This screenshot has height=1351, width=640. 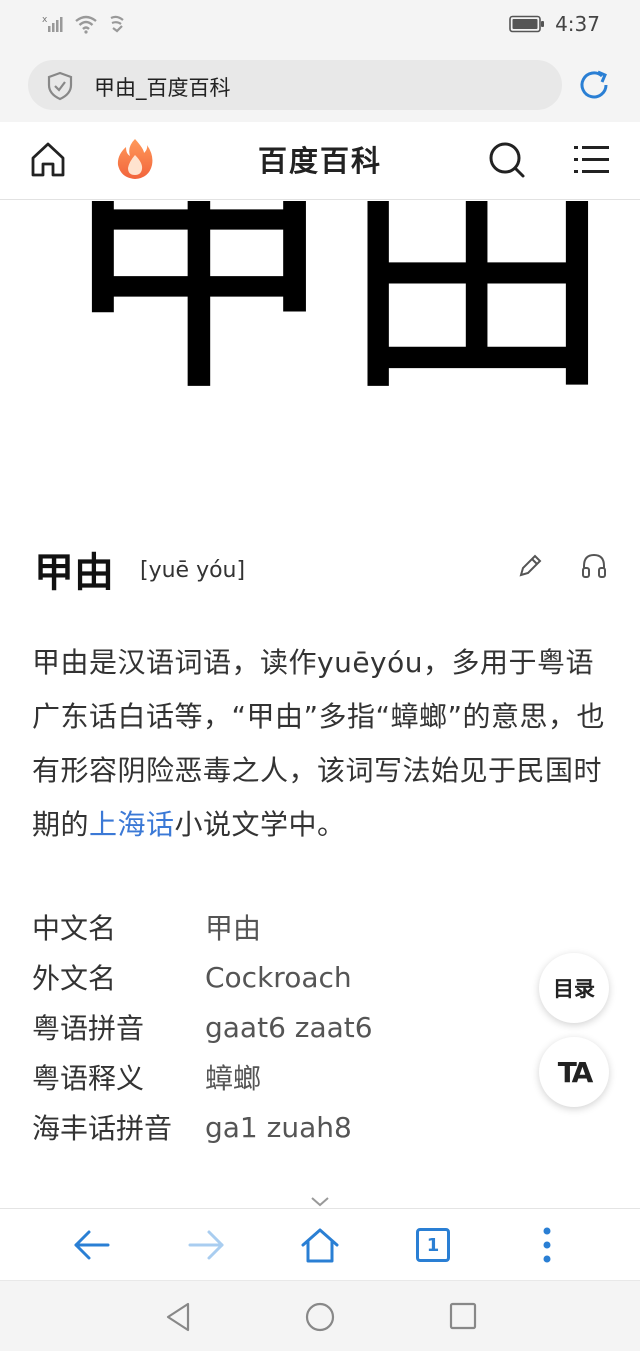 I want to click on info-label: 海丰话拼音, so click(x=102, y=1128).